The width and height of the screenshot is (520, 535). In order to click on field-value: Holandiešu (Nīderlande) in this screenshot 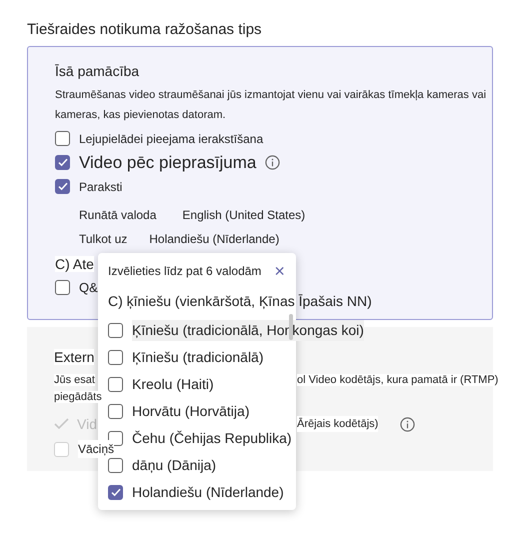, I will do `click(214, 239)`.